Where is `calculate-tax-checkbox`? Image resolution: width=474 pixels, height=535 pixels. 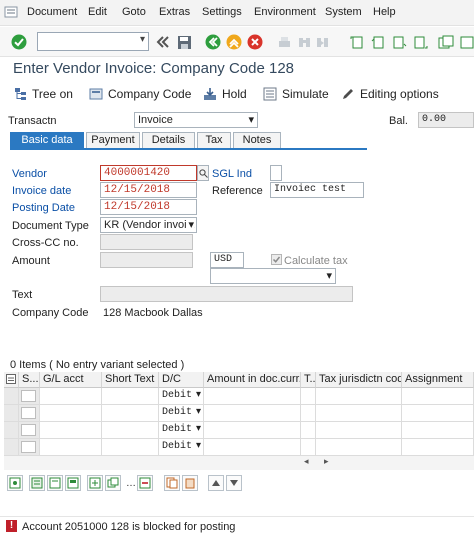
calculate-tax-checkbox is located at coordinates (276, 259).